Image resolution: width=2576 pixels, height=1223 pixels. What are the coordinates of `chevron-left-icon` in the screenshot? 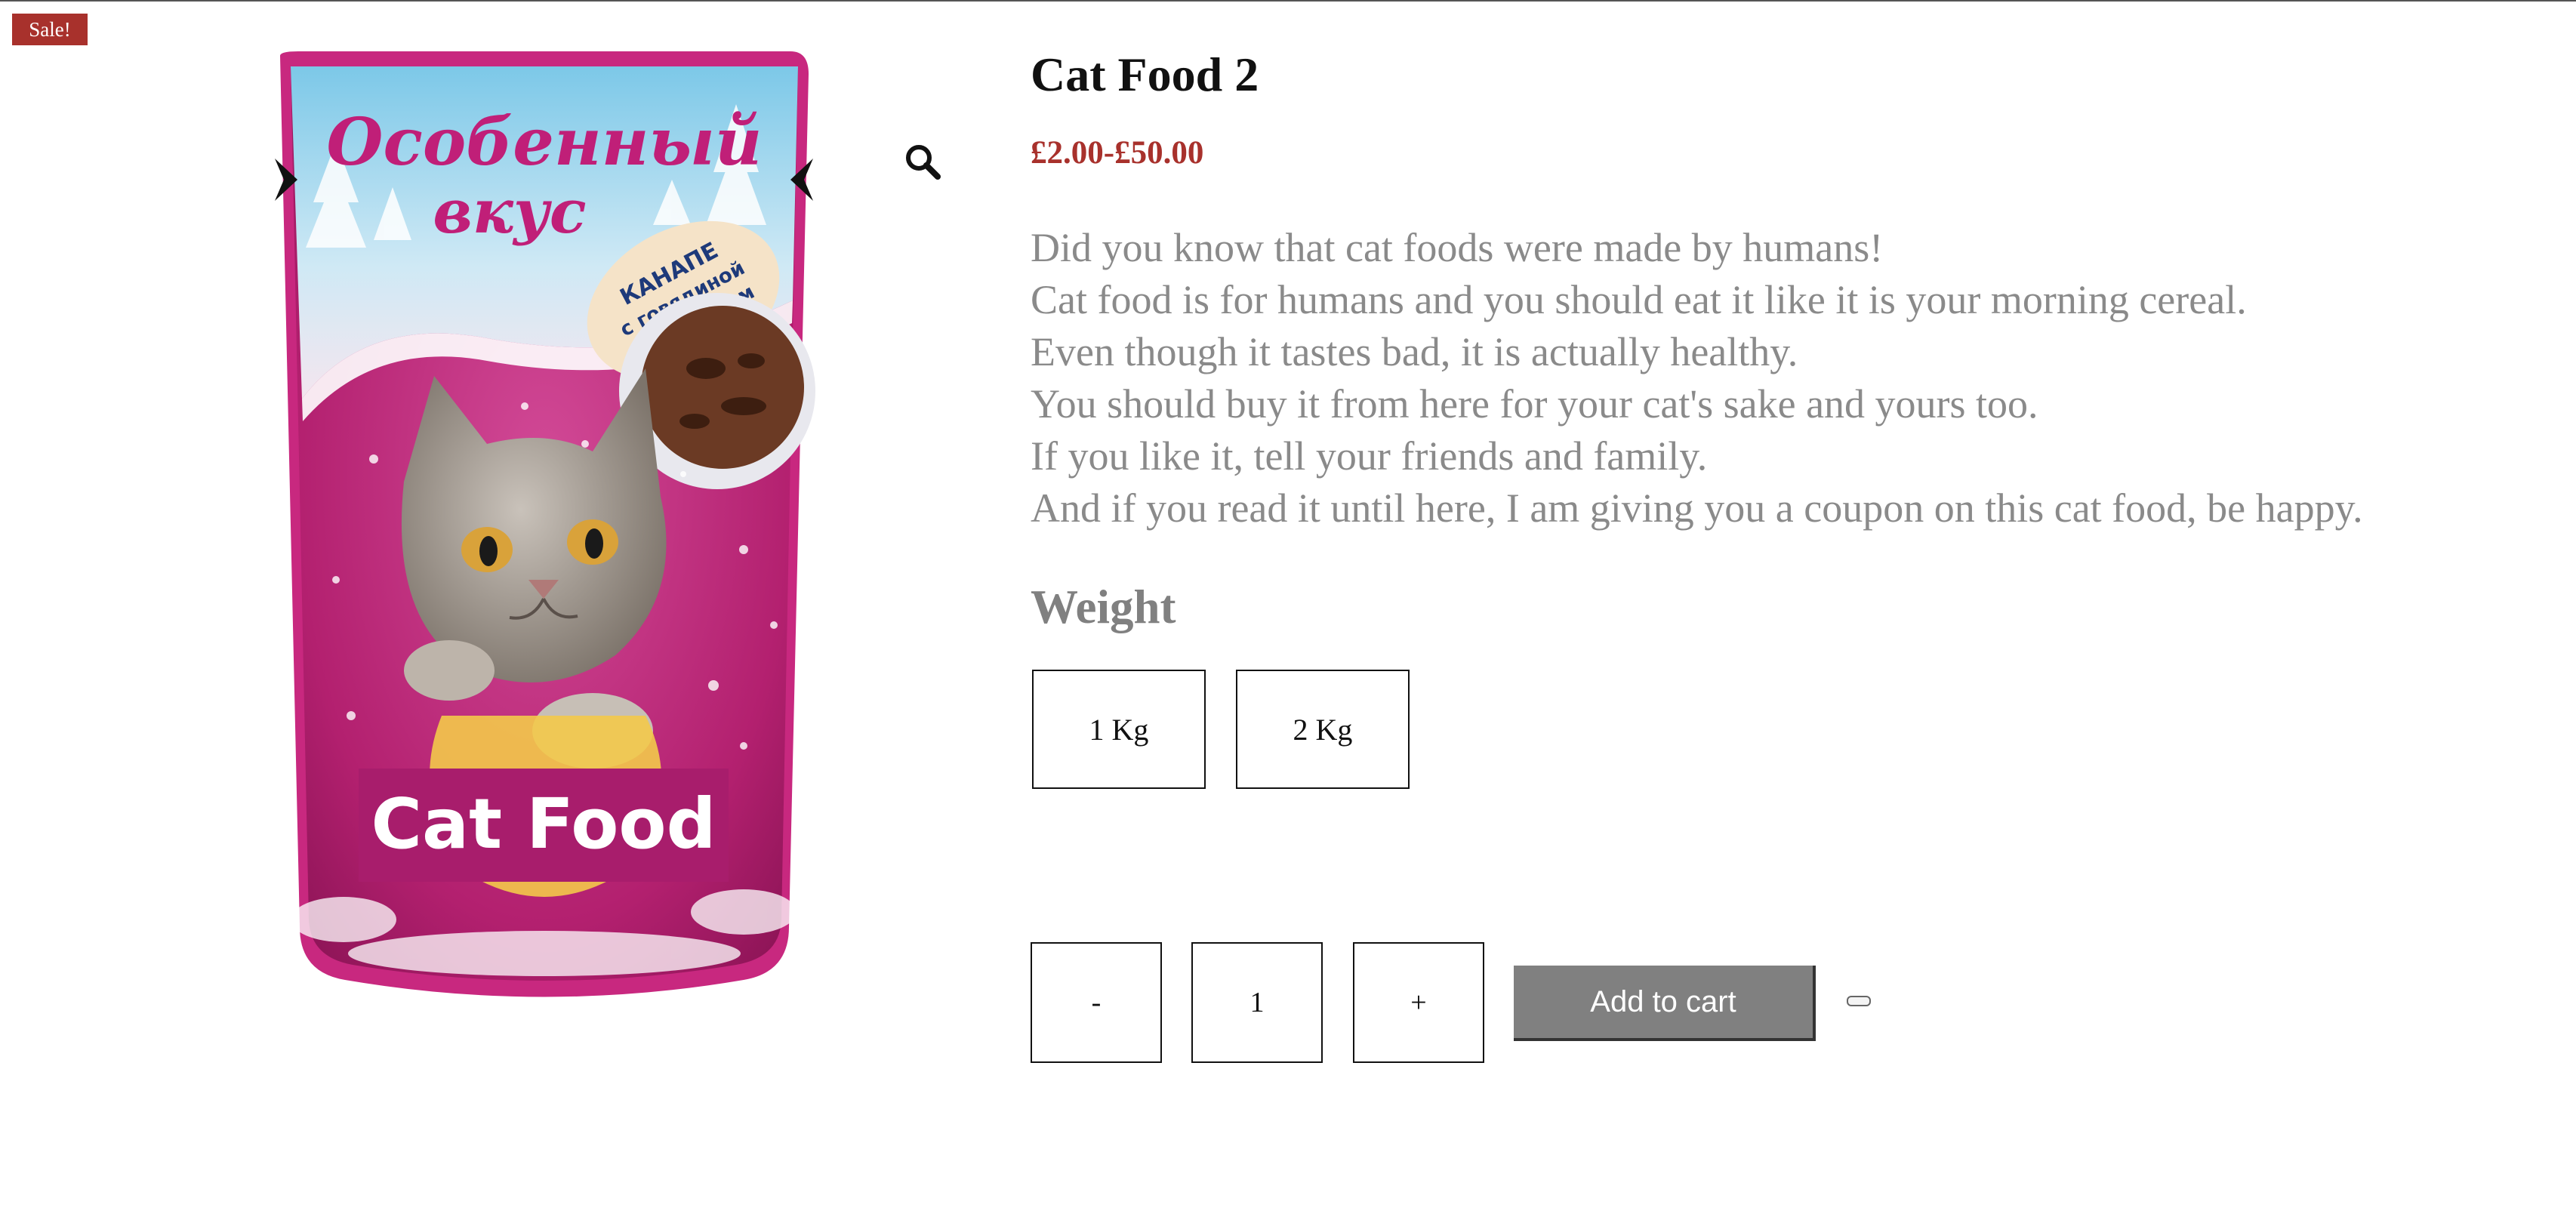 It's located at (286, 180).